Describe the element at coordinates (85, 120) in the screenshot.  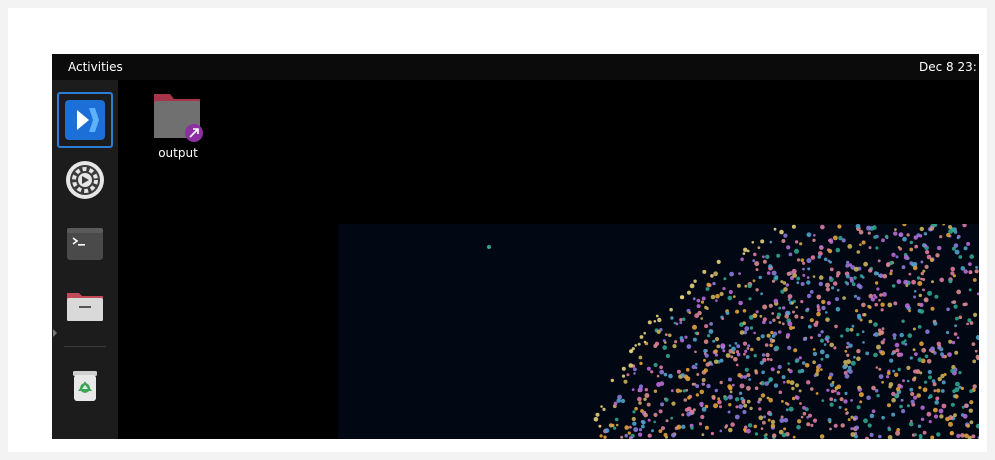
I see `dock-app-launcher` at that location.